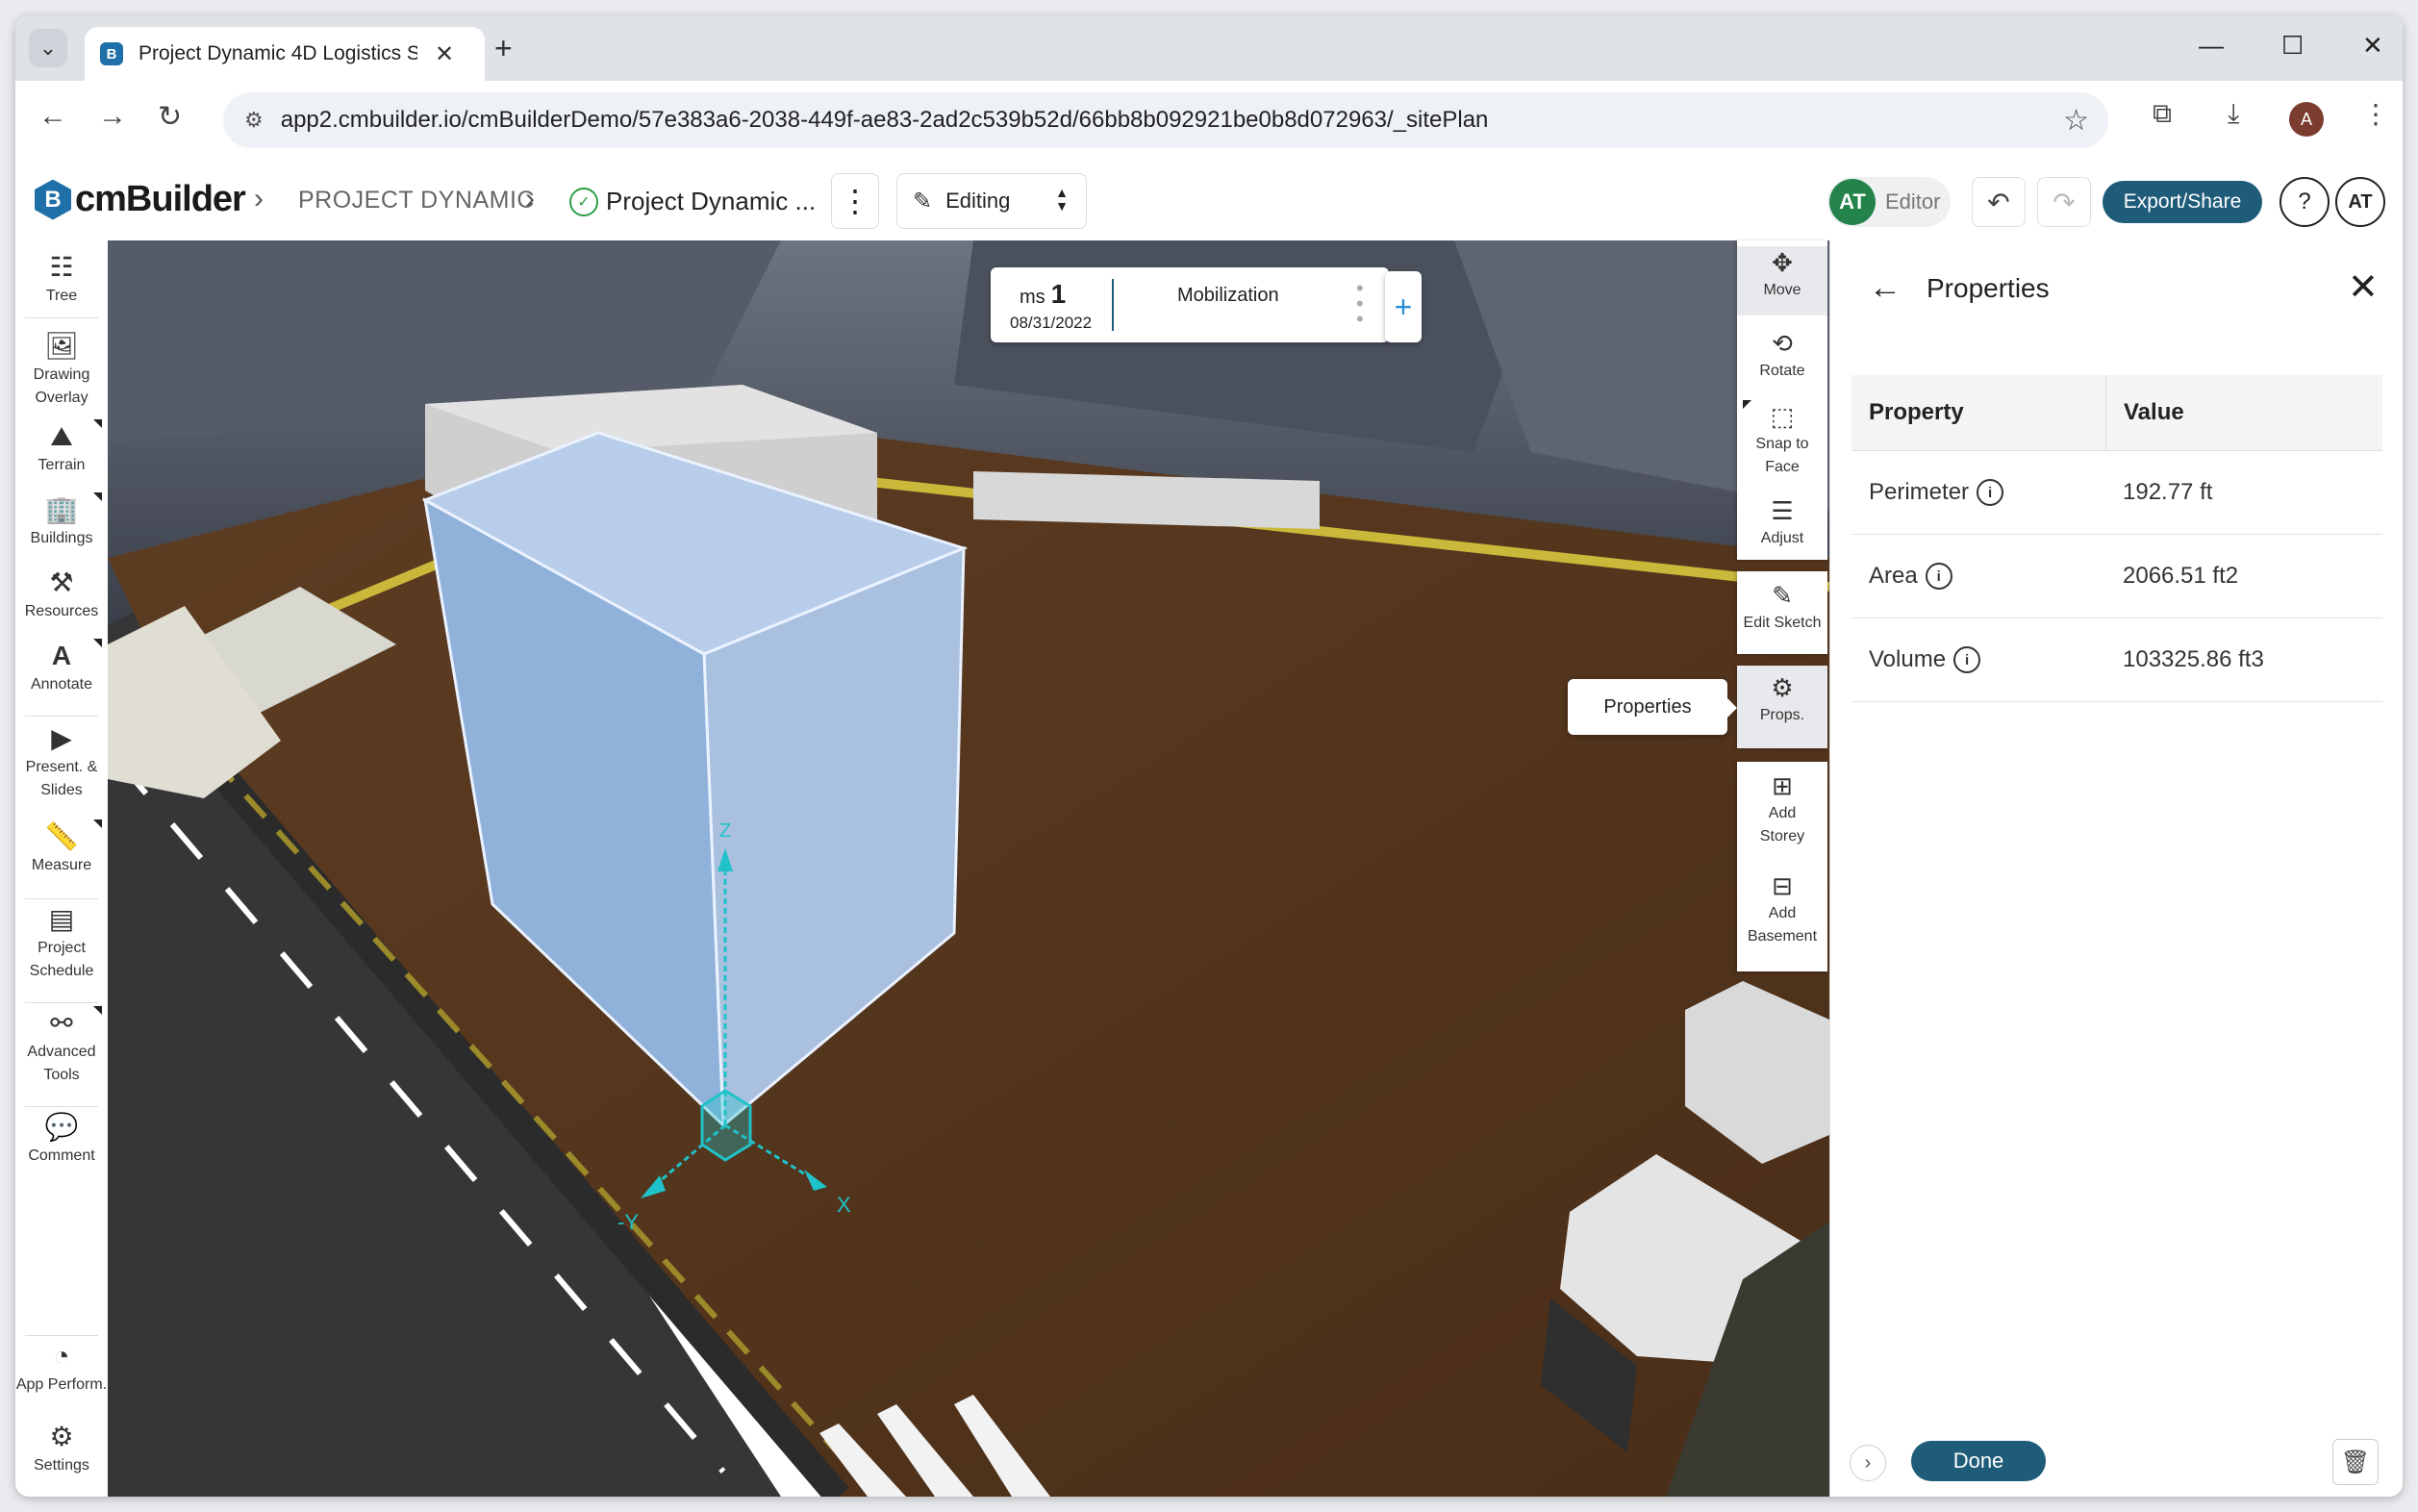 This screenshot has height=1512, width=2418. Describe the element at coordinates (48, 48) in the screenshot. I see `tab-search-button: ⌄` at that location.